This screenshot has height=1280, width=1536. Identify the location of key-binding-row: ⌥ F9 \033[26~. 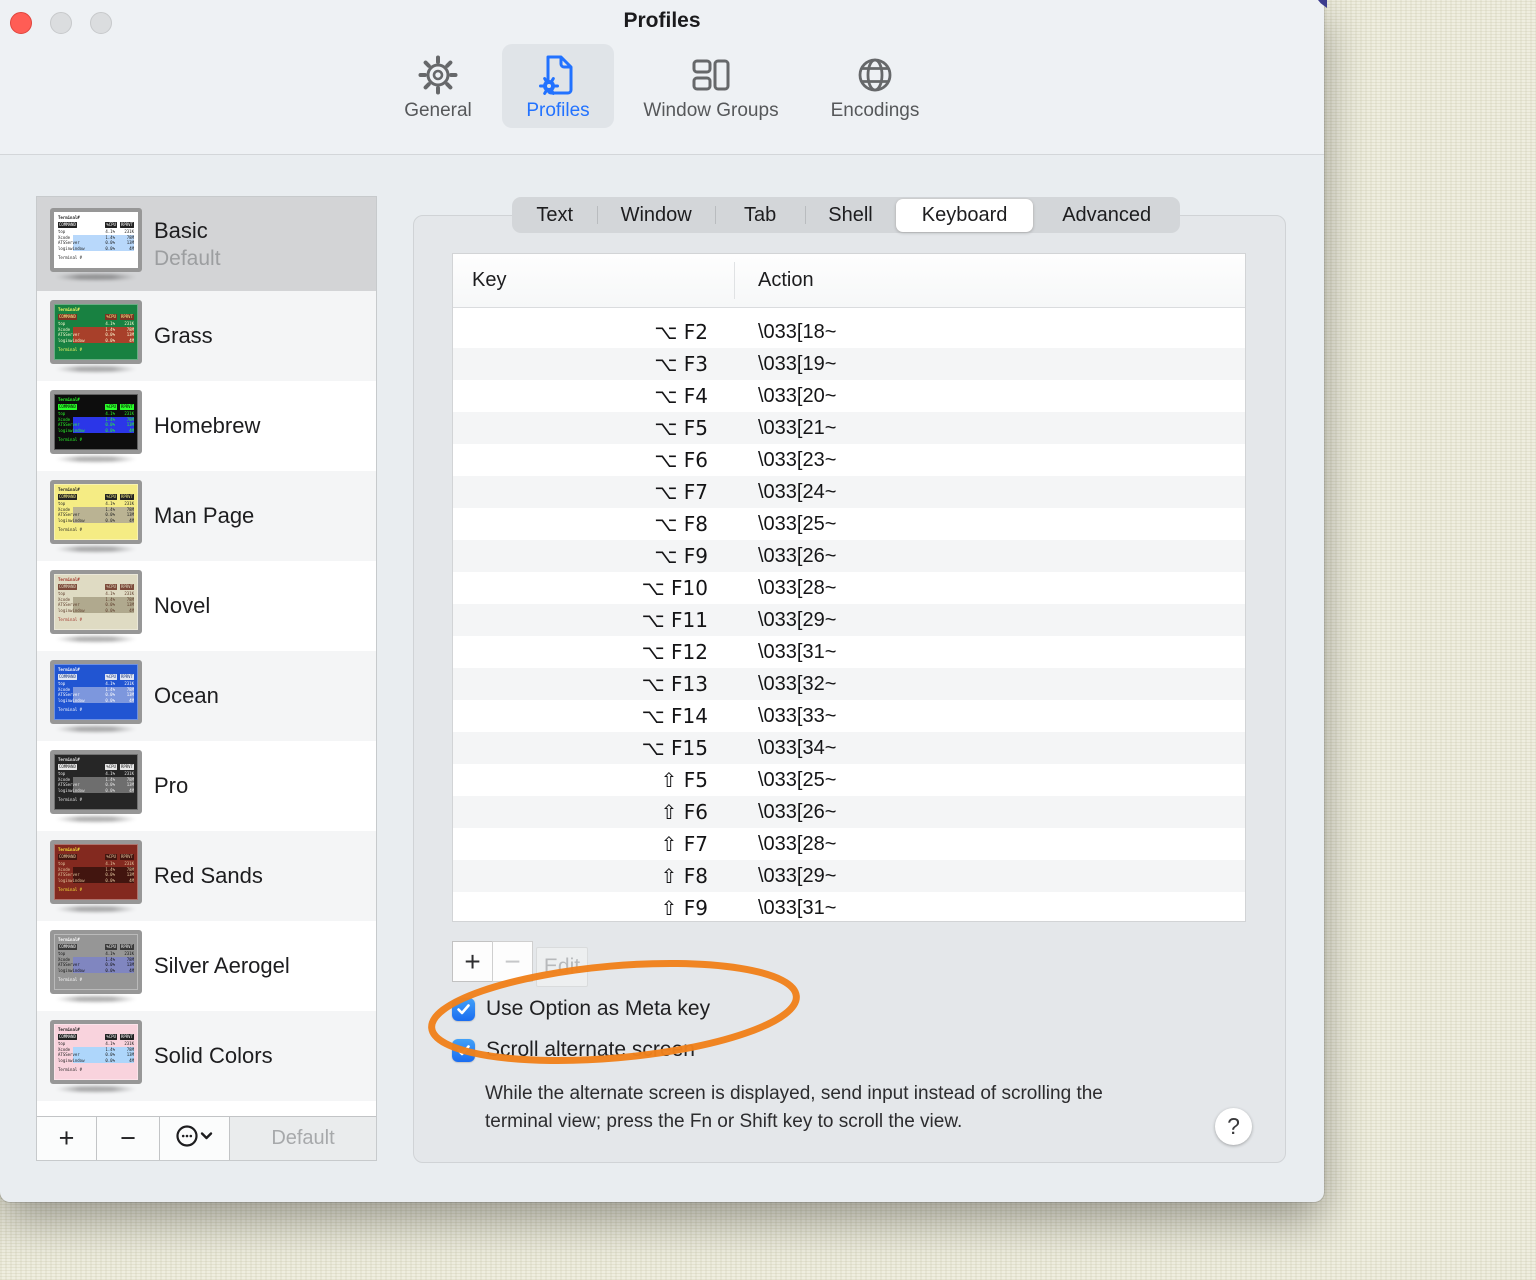
(849, 556).